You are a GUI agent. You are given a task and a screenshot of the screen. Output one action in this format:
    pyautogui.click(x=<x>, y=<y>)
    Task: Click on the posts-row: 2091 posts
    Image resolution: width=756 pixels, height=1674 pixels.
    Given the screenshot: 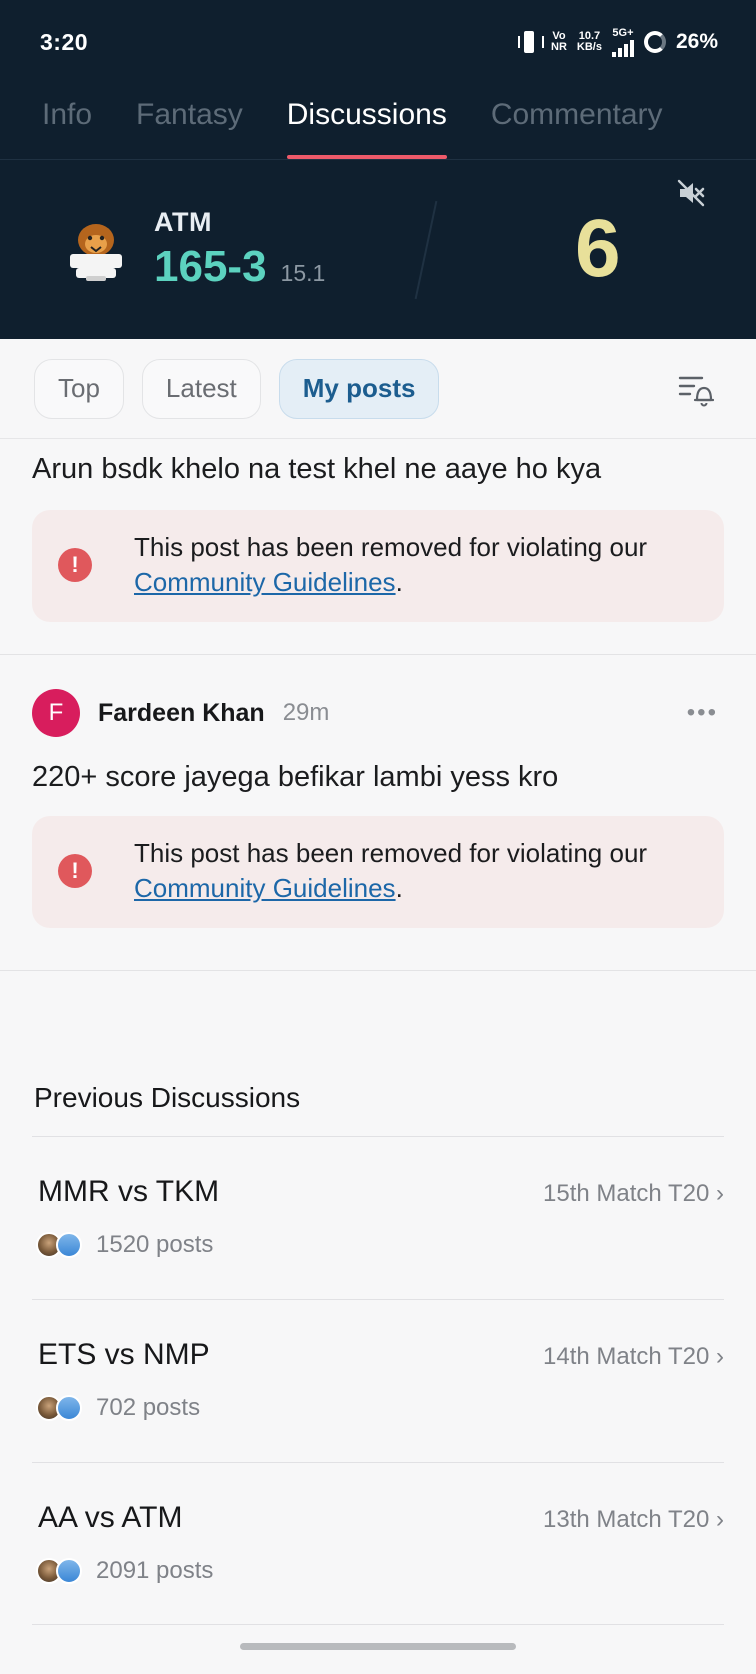 What is the action you would take?
    pyautogui.click(x=124, y=1571)
    